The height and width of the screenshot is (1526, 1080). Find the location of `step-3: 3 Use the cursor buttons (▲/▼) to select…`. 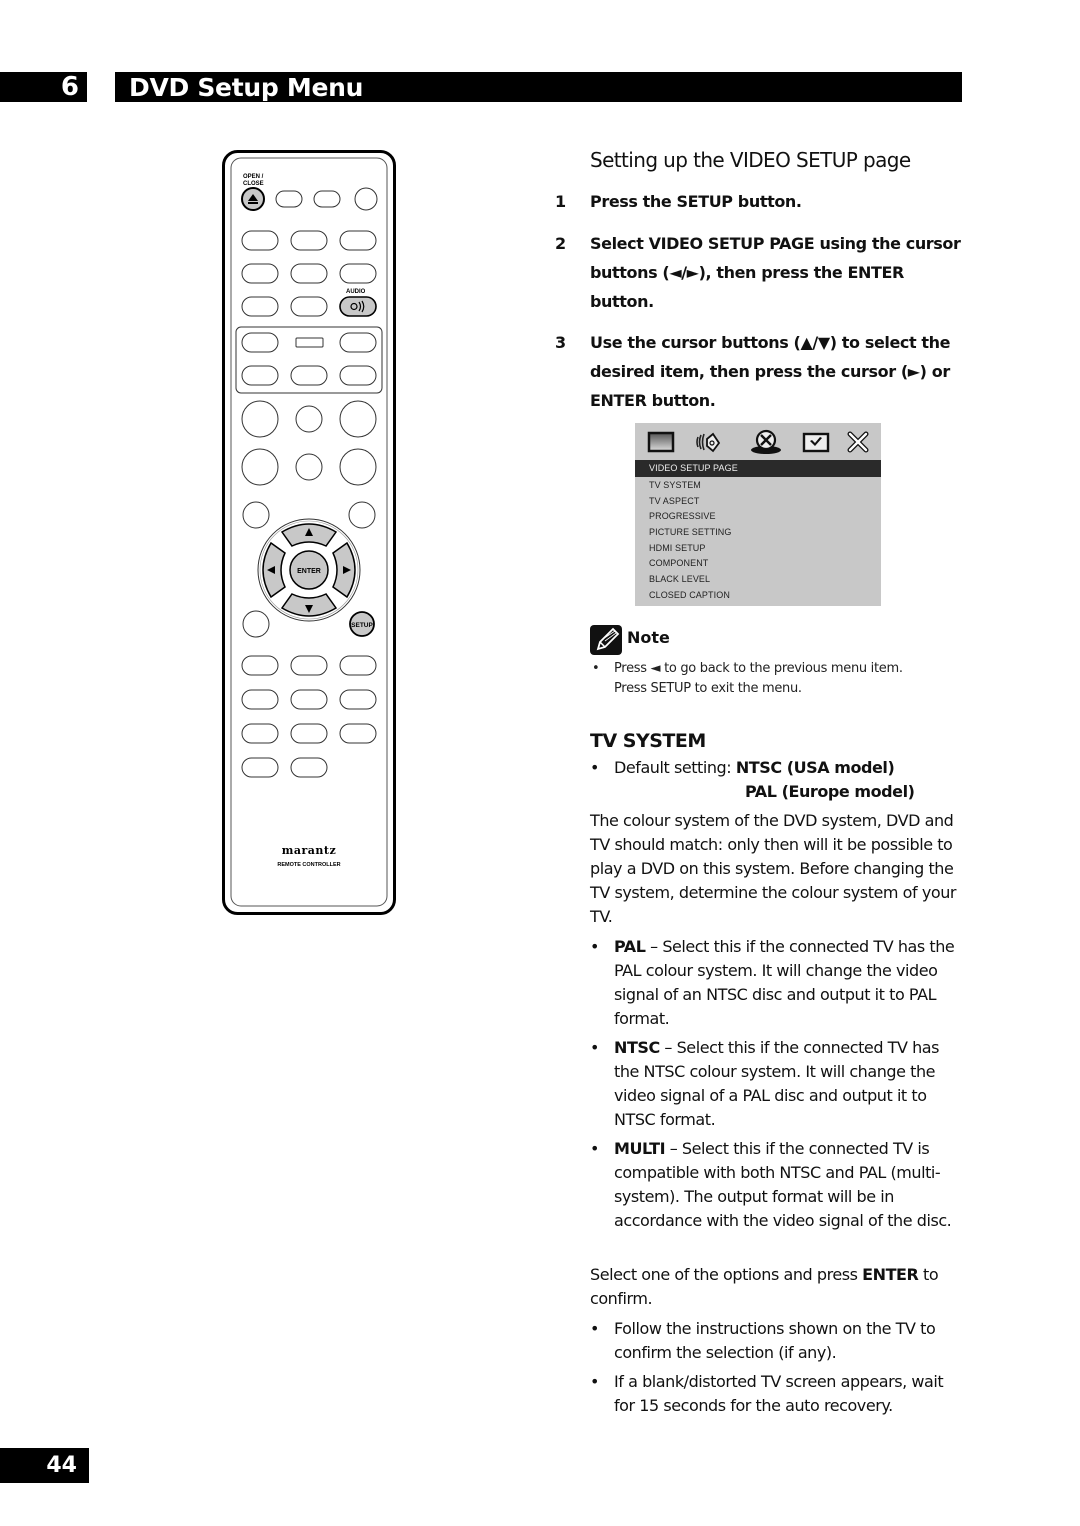

step-3: 3 Use the cursor buttons (▲/▼) to select… is located at coordinates (760, 371).